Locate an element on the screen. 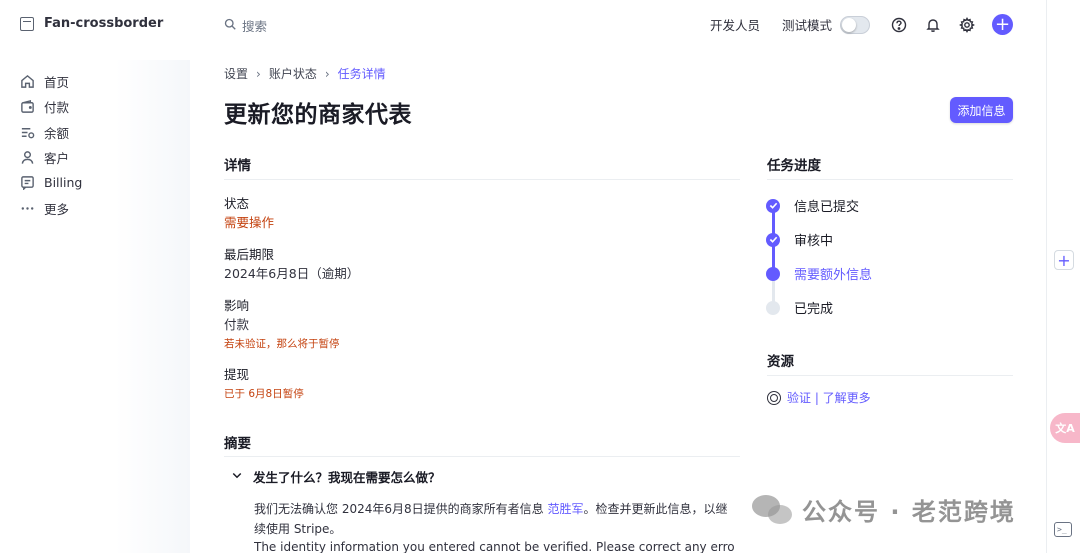  owner-link: 范胜军 is located at coordinates (565, 509).